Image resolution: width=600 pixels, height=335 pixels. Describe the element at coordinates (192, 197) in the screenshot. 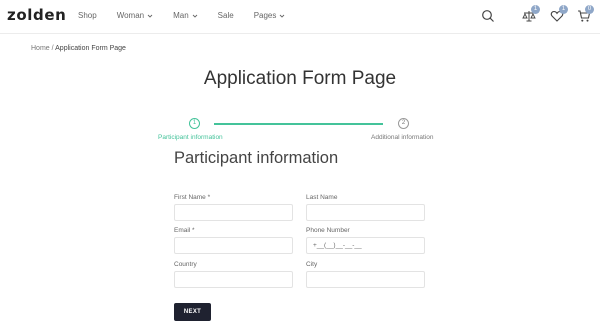

I see `first-name-label: First Name *` at that location.